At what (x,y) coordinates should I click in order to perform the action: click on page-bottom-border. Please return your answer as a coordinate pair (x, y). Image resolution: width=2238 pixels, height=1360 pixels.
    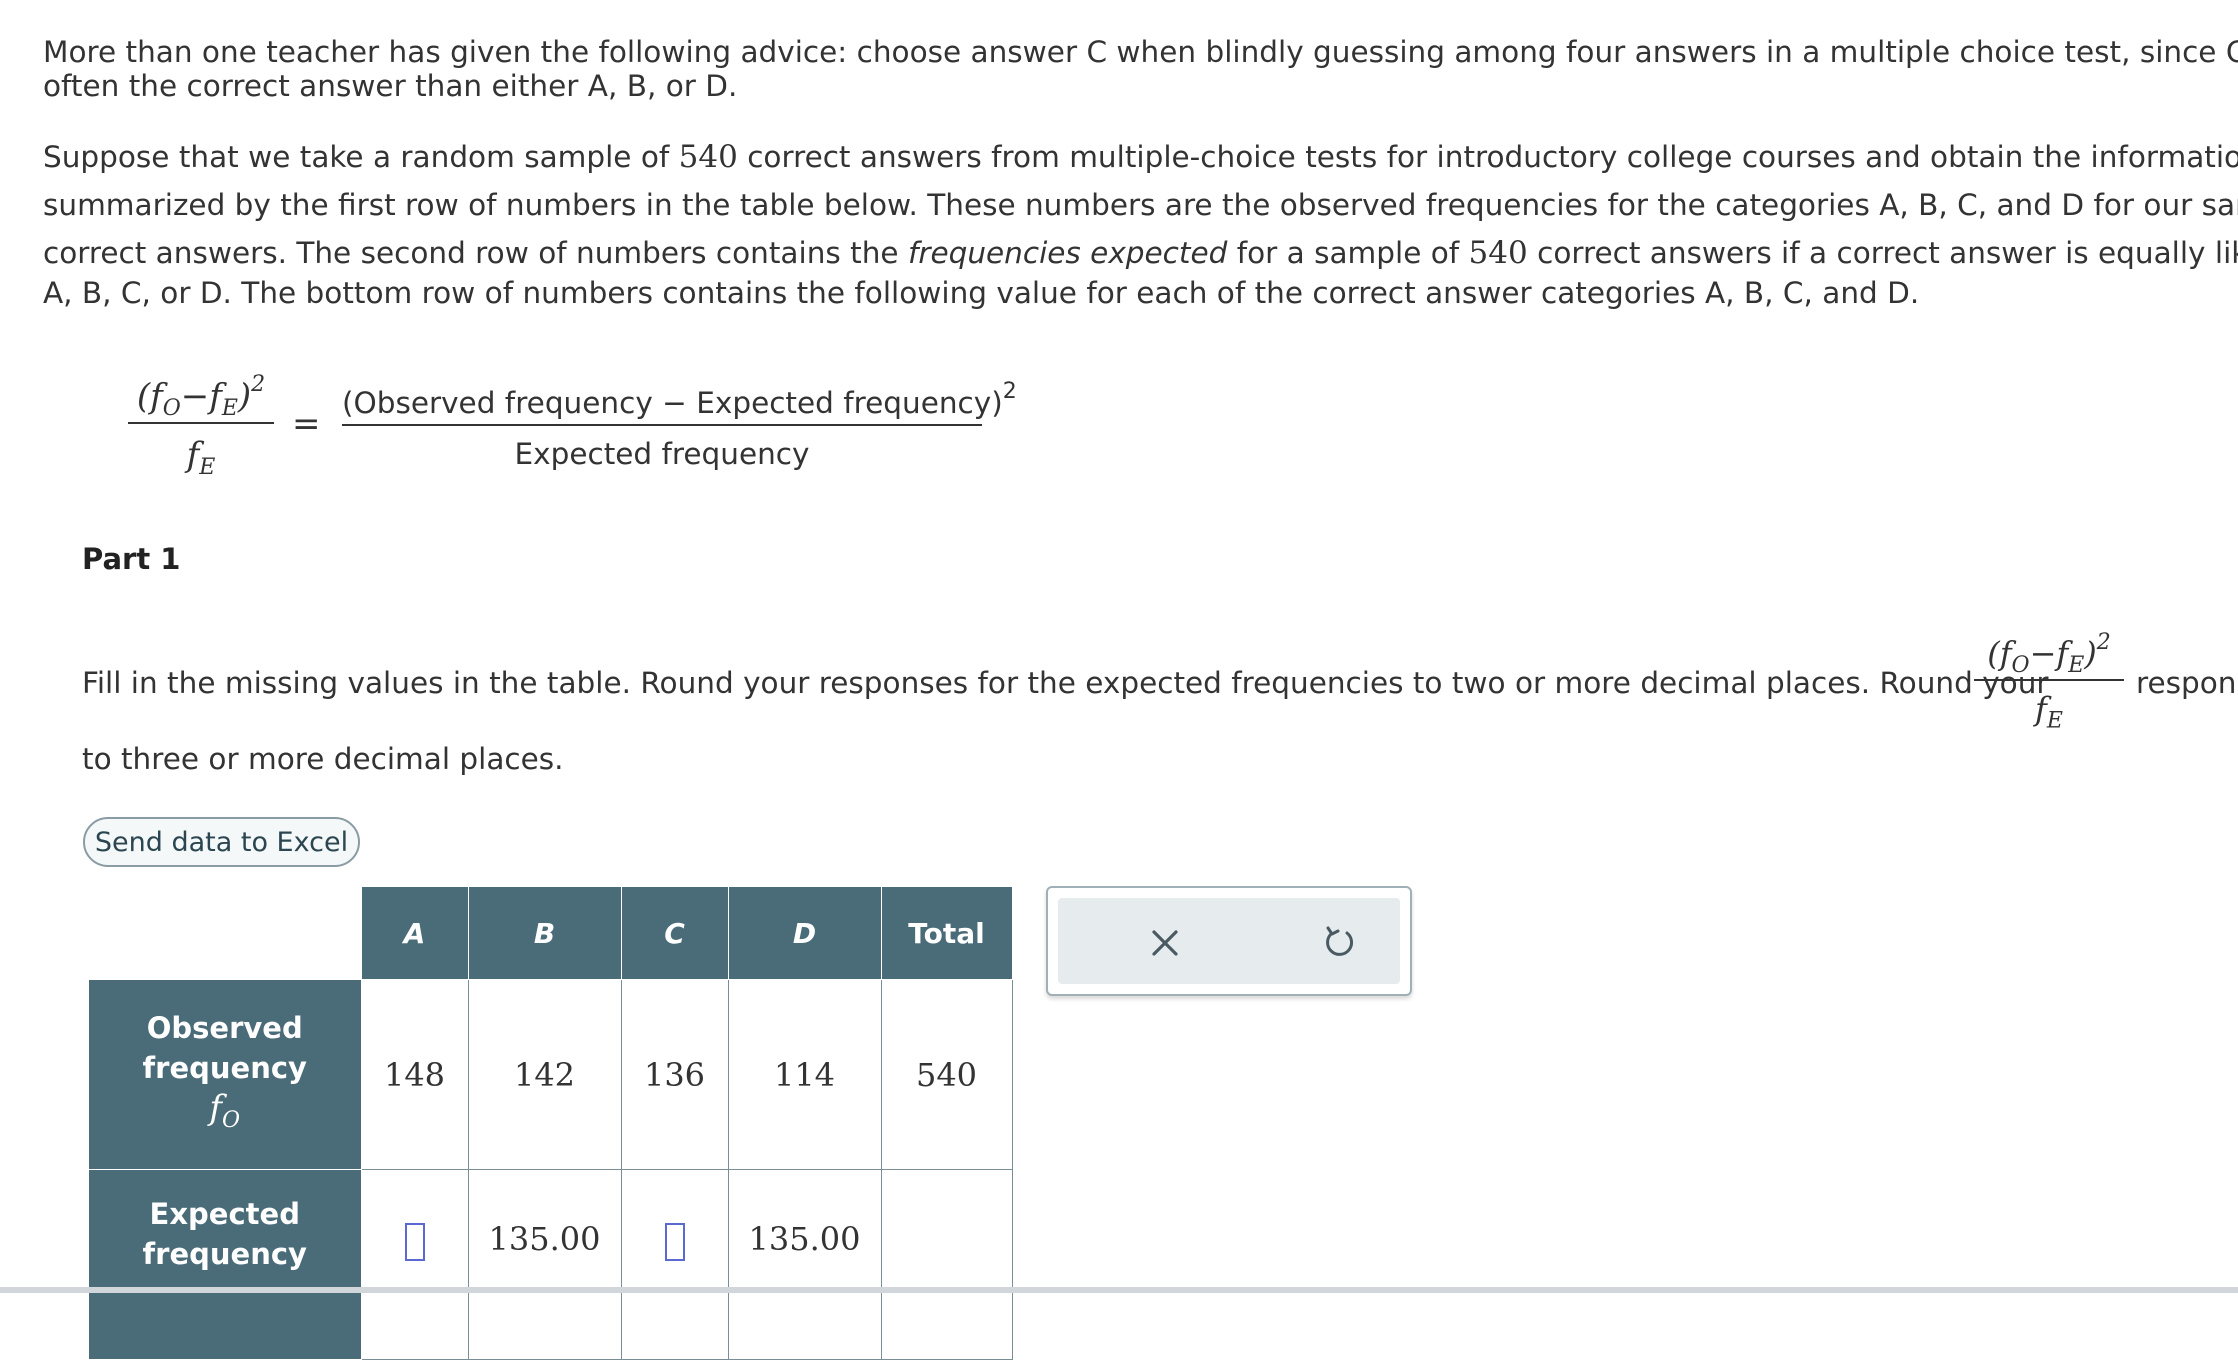
    Looking at the image, I should click on (1119, 1290).